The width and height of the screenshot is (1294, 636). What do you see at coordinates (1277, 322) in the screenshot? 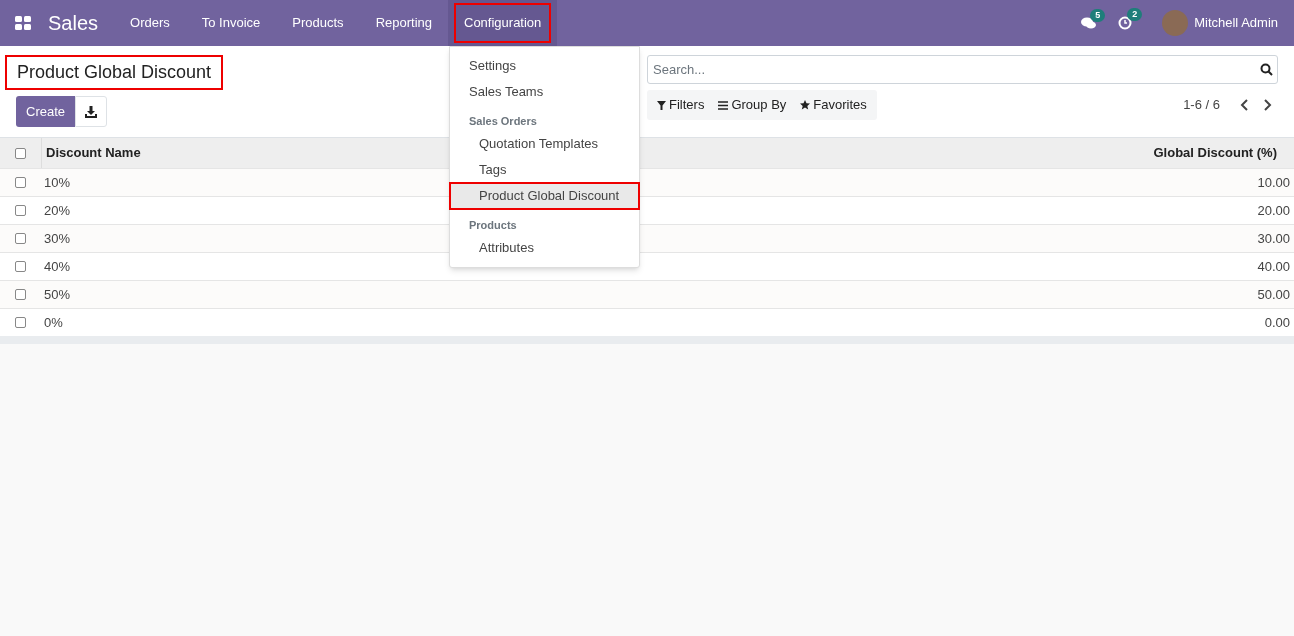
I see `table-cell-text: 0.00` at bounding box center [1277, 322].